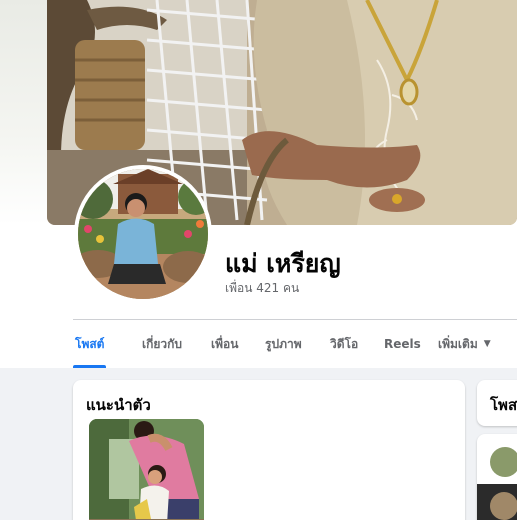  I want to click on featured-photo, so click(146, 469).